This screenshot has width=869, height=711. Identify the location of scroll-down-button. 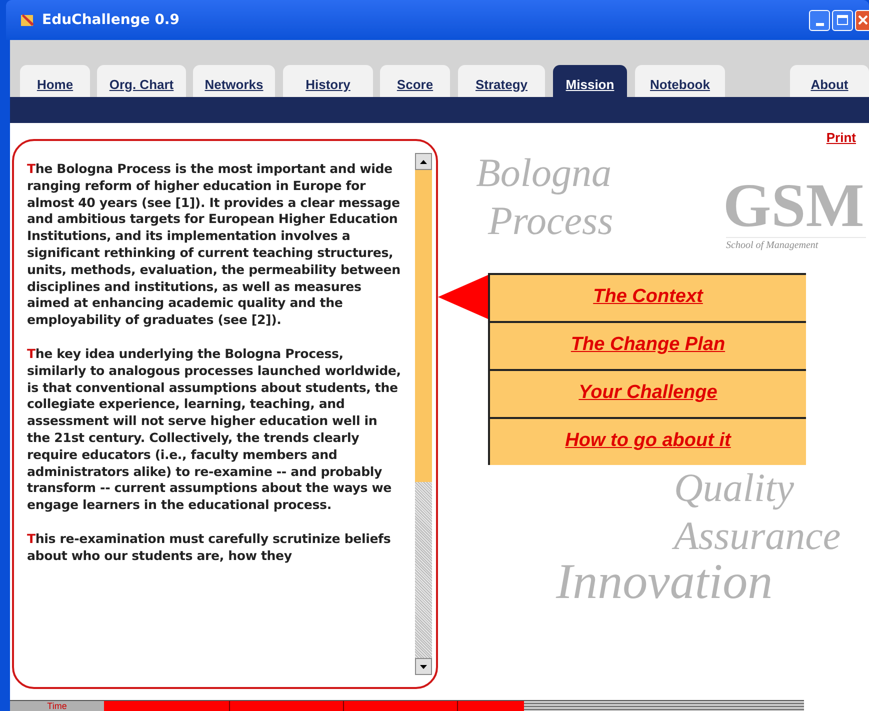
(423, 666).